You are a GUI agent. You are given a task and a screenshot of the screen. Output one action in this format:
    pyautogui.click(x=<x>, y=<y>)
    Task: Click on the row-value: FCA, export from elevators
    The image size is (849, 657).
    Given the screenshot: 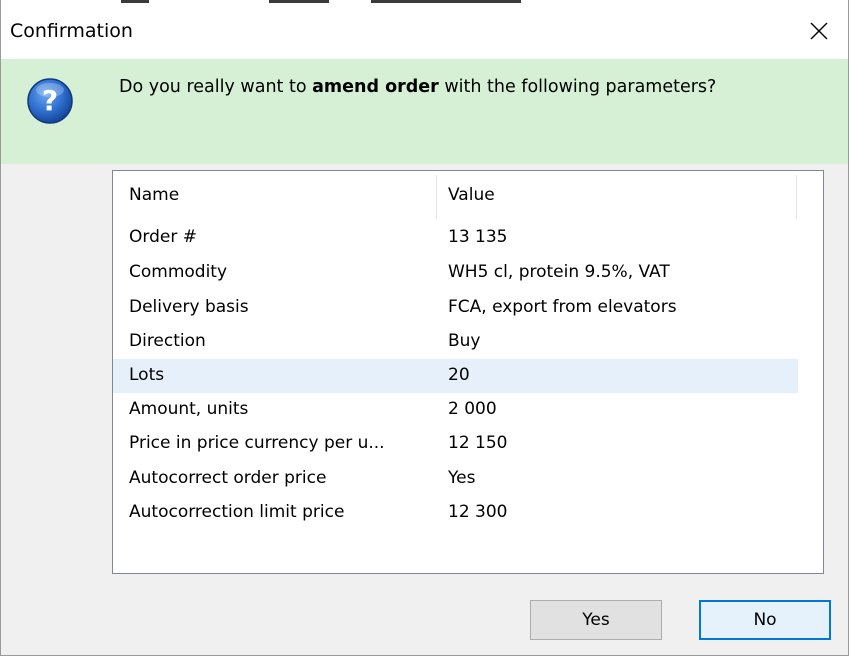 What is the action you would take?
    pyautogui.click(x=562, y=307)
    